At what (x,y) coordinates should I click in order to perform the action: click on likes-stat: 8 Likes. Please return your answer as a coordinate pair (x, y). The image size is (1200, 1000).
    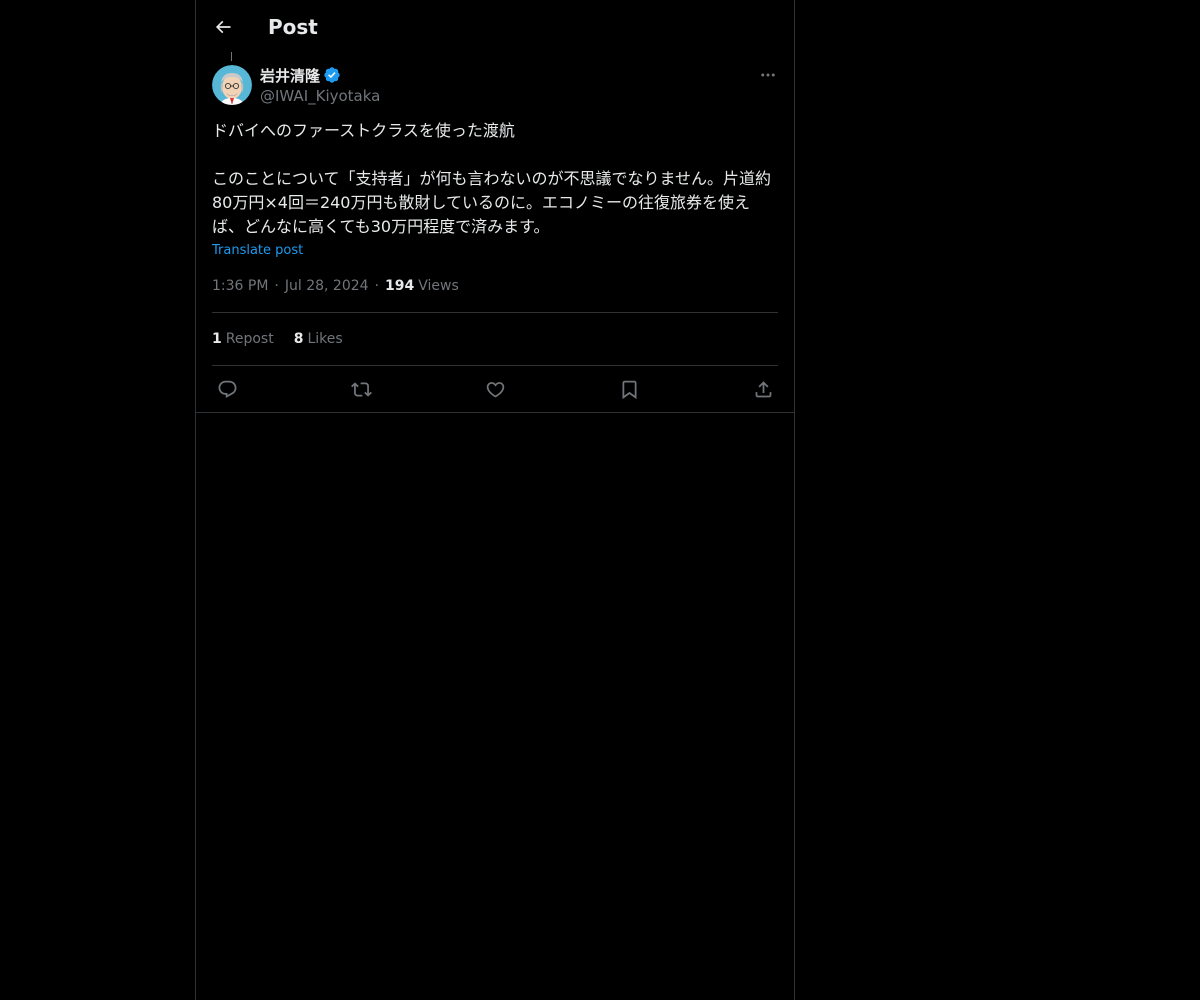
    Looking at the image, I should click on (318, 339).